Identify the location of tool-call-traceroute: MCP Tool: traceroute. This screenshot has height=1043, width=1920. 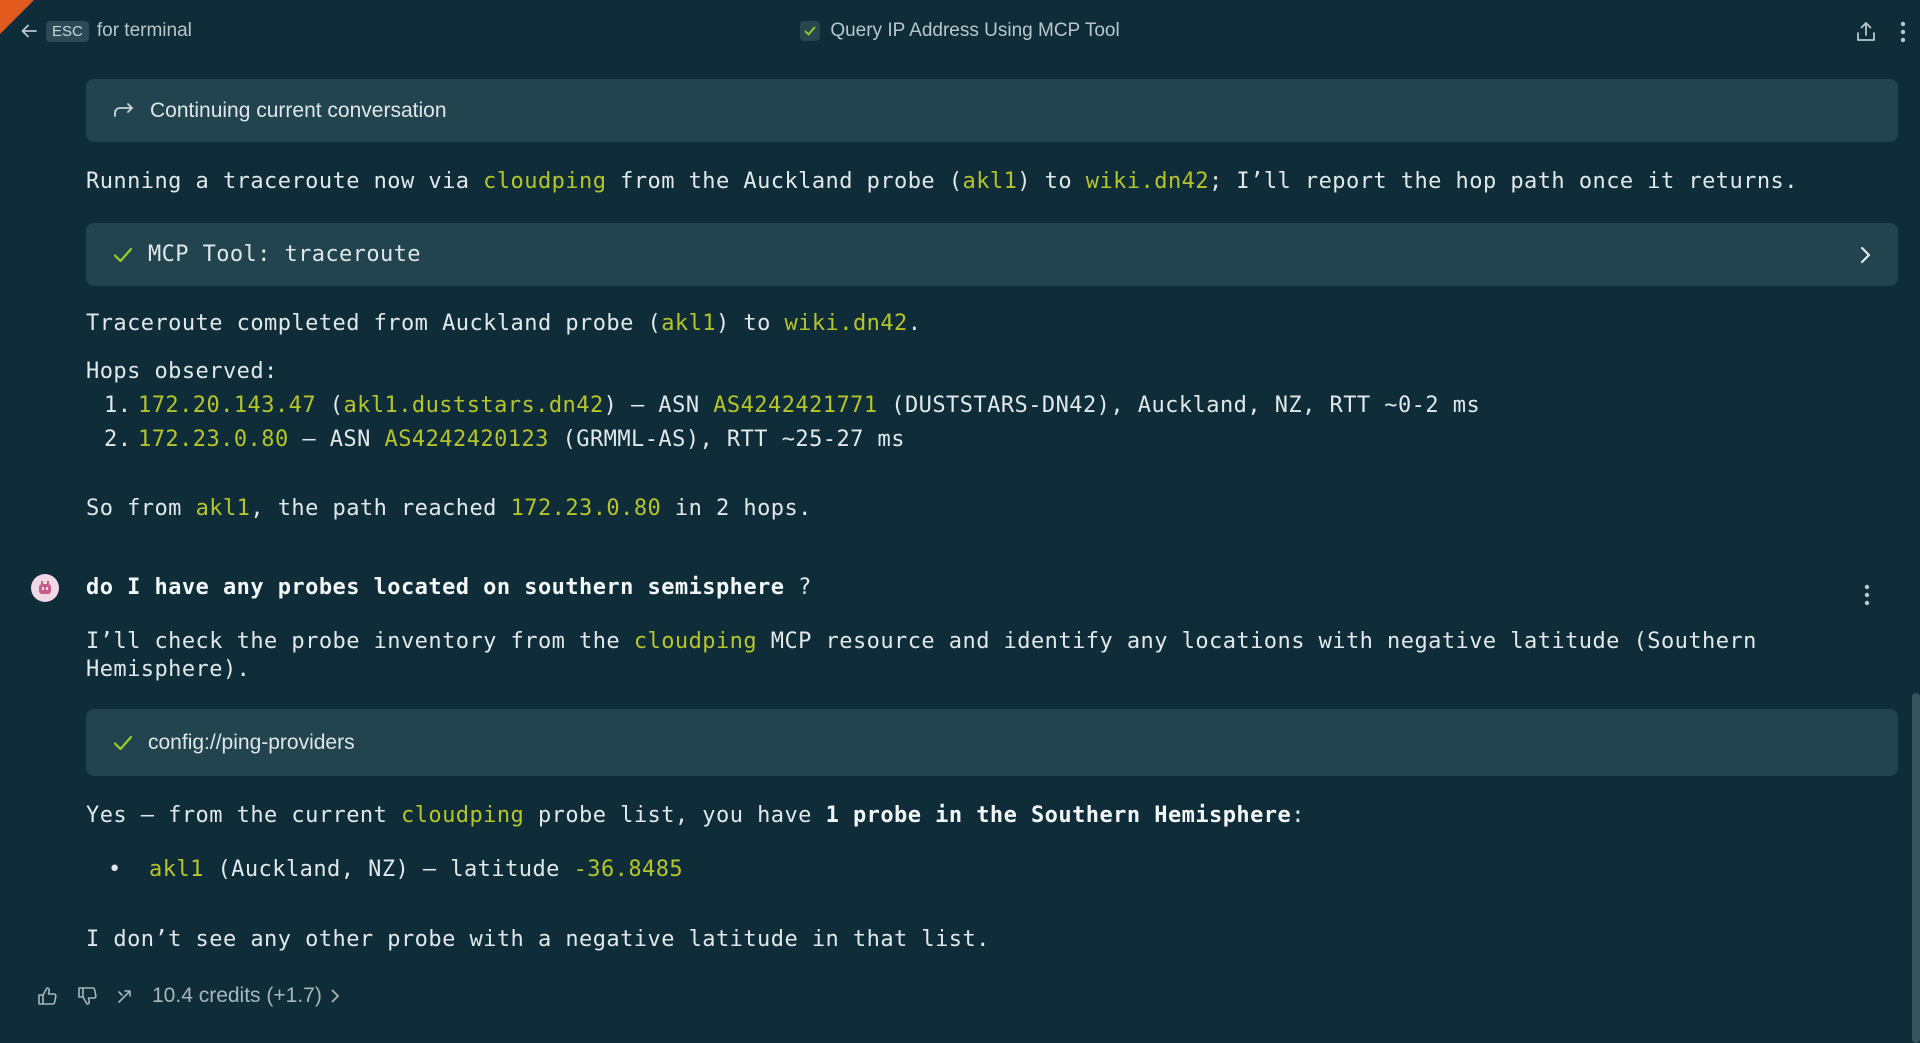
(992, 254).